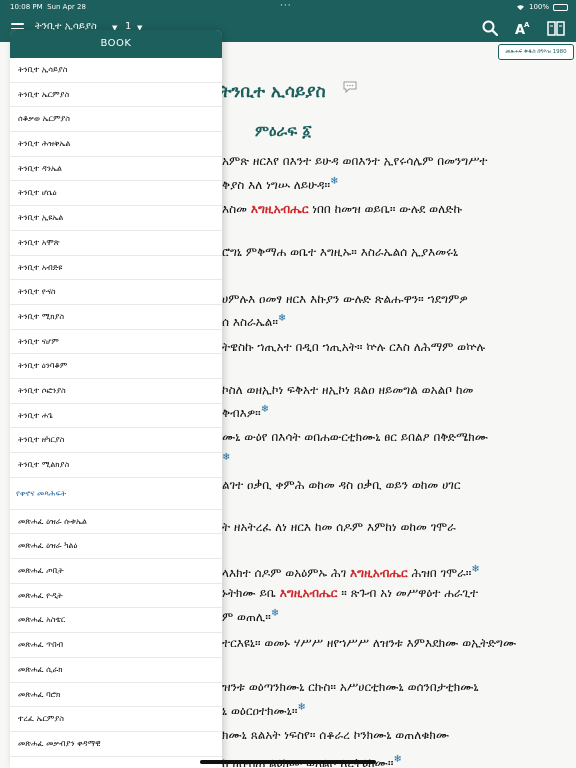 The image size is (576, 768). I want to click on drawer-book-item: ትንቢተ ሚልክያስ, so click(116, 465).